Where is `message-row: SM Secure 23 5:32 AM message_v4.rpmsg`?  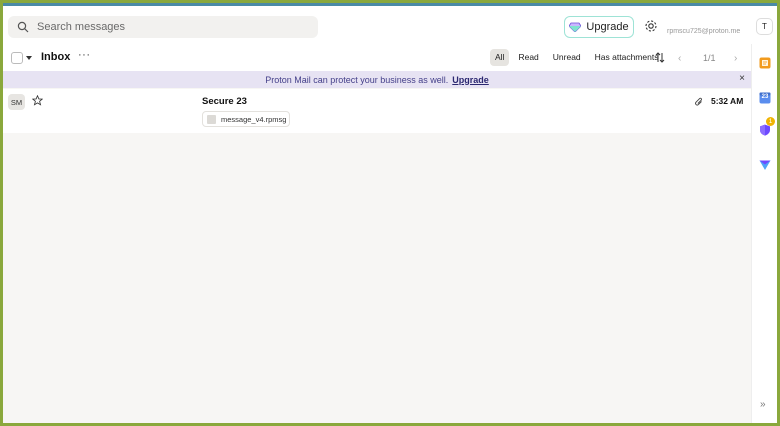
message-row: SM Secure 23 5:32 AM message_v4.rpmsg is located at coordinates (377, 111).